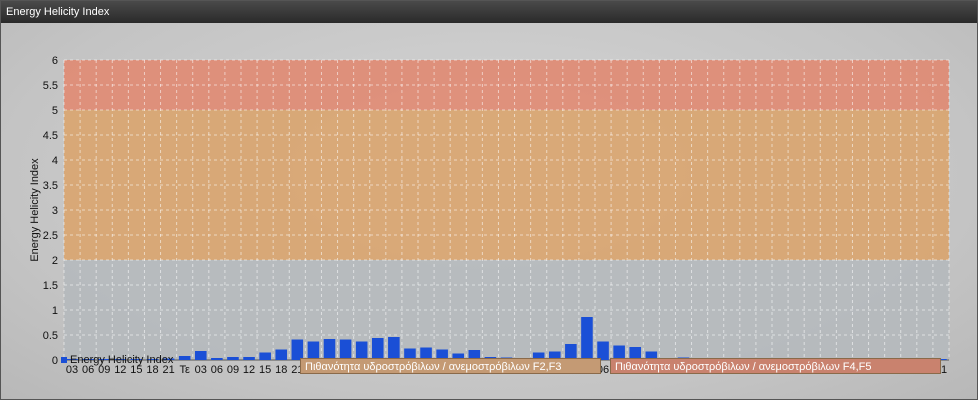 The height and width of the screenshot is (400, 978). What do you see at coordinates (201, 370) in the screenshot?
I see `x-tick-label: 03` at bounding box center [201, 370].